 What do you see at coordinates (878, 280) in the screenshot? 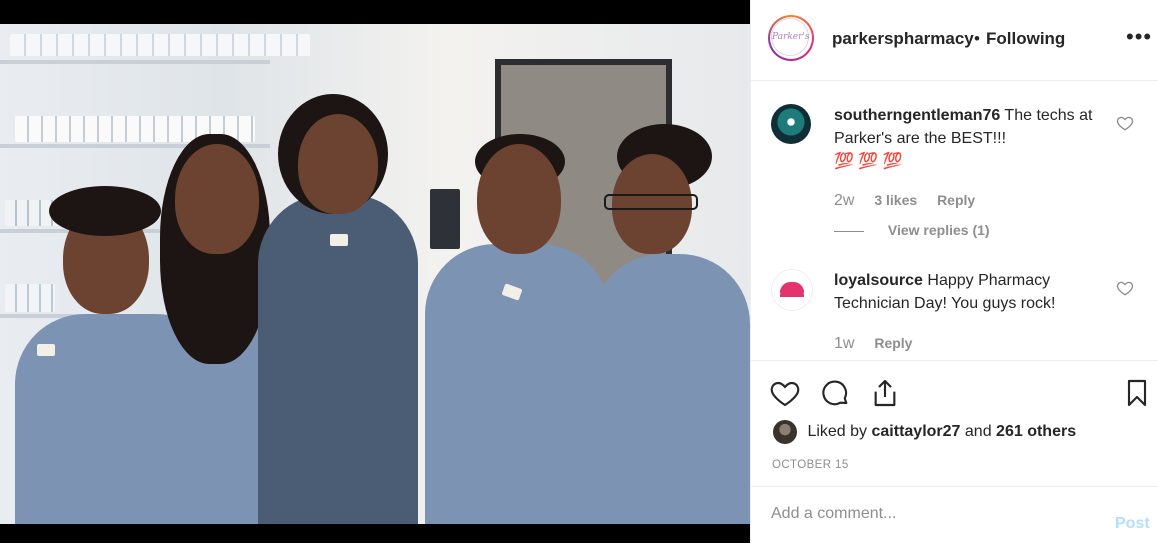
I see `comment-username: loyalsource` at bounding box center [878, 280].